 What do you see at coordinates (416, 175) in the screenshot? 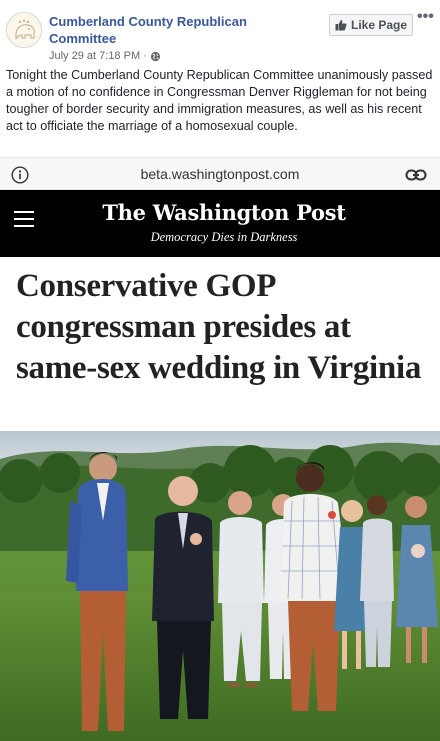
I see `link-icon` at bounding box center [416, 175].